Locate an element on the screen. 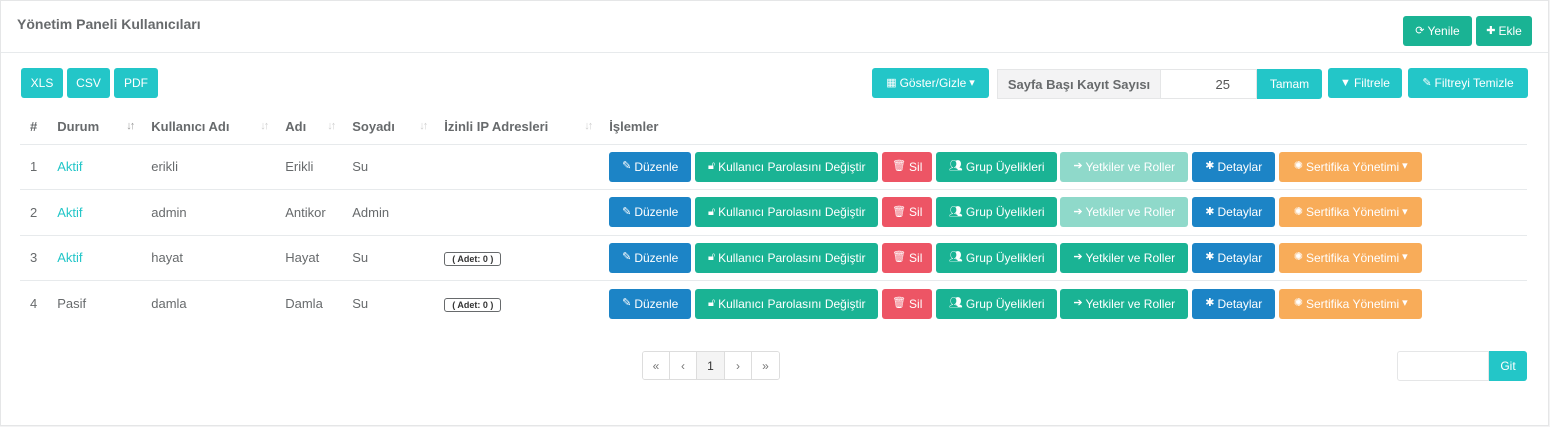 The width and height of the screenshot is (1550, 427). username-cell: erikli is located at coordinates (208, 167).